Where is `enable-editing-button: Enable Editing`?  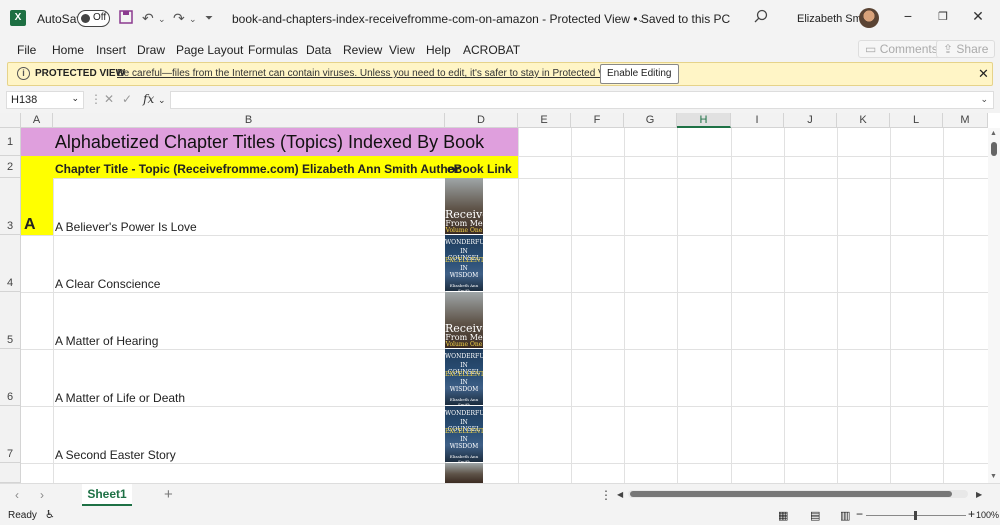
enable-editing-button: Enable Editing is located at coordinates (639, 74).